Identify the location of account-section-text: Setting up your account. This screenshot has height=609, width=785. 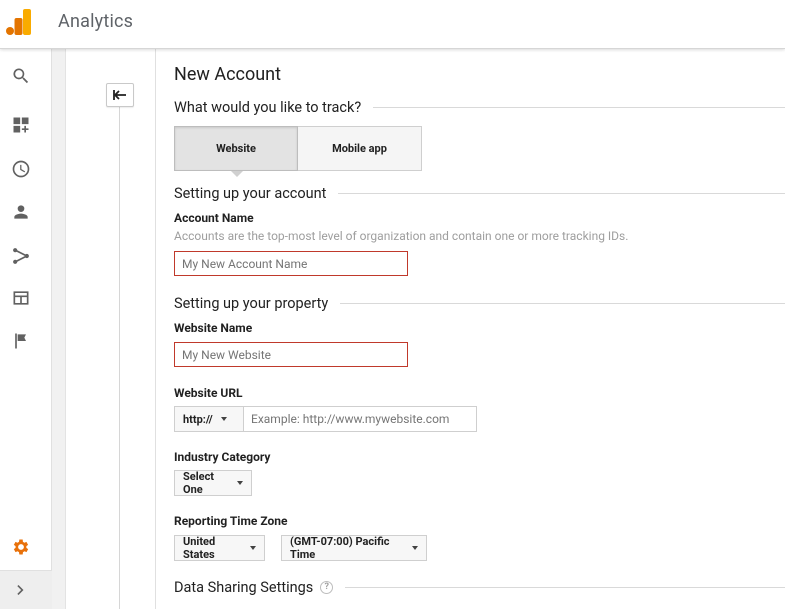
(250, 193).